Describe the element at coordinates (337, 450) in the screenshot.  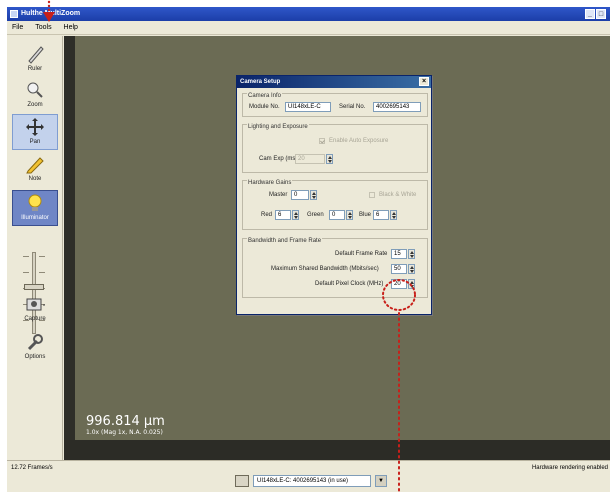
I see `viewport-bottom-band` at that location.